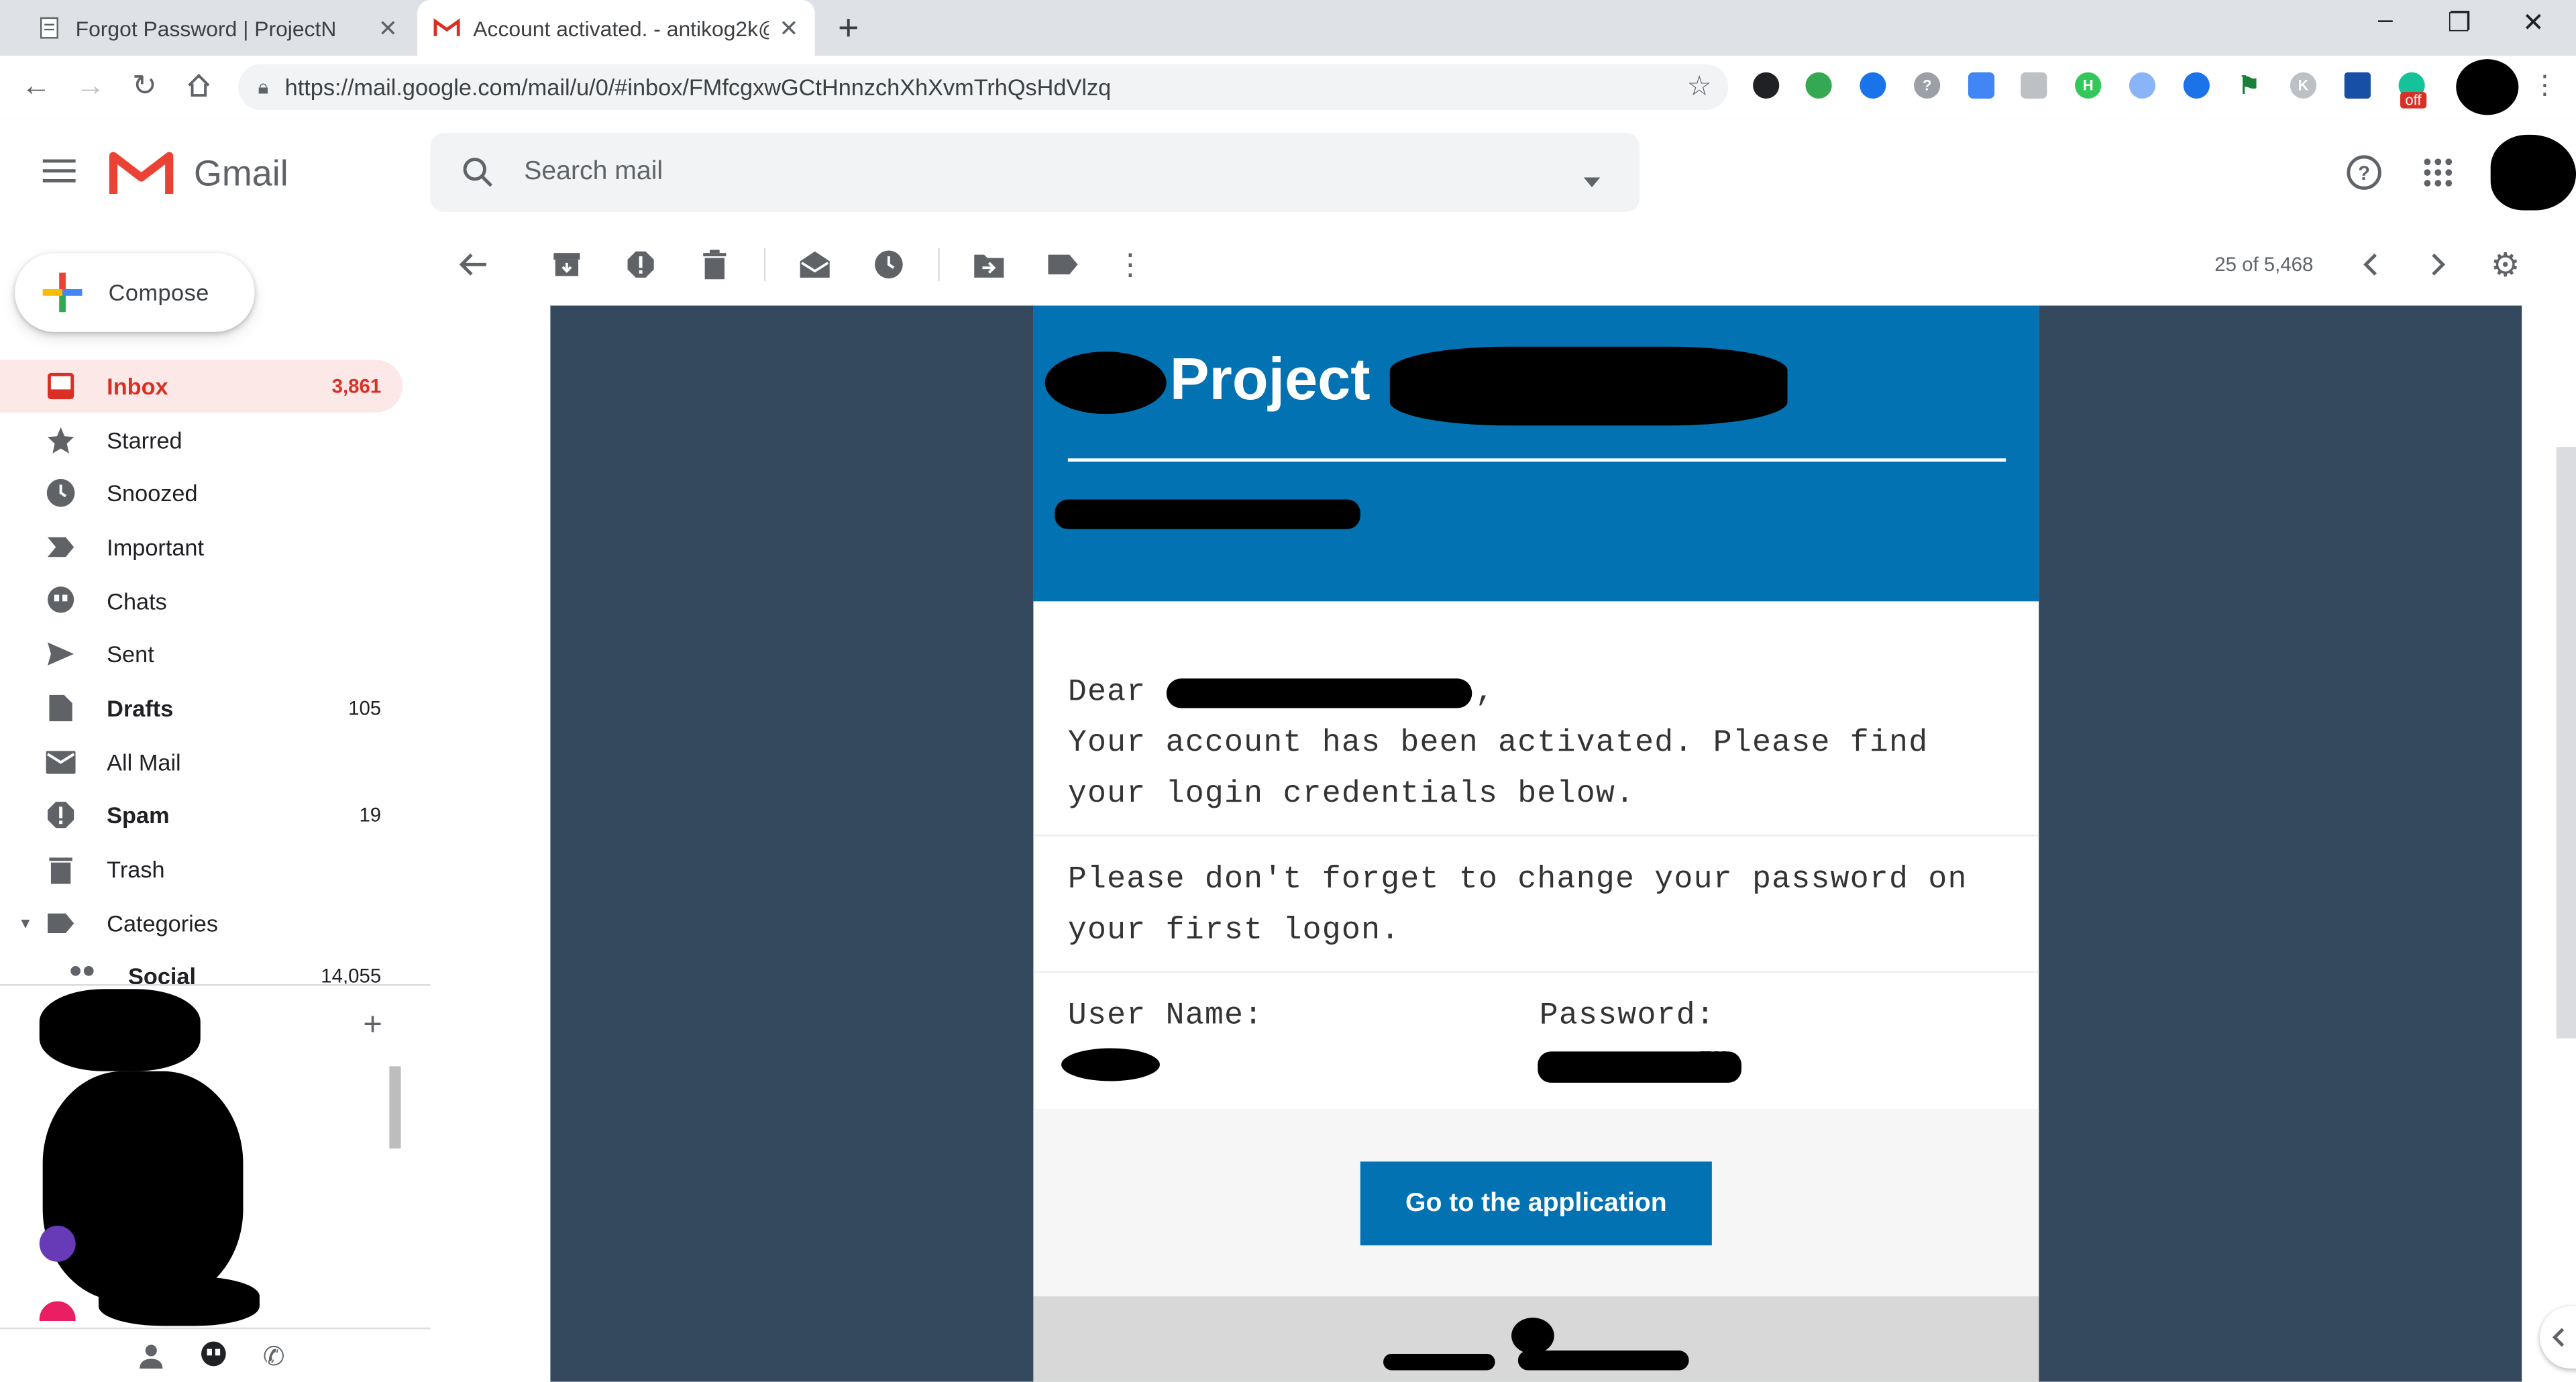  Describe the element at coordinates (60, 869) in the screenshot. I see `trash-icon` at that location.